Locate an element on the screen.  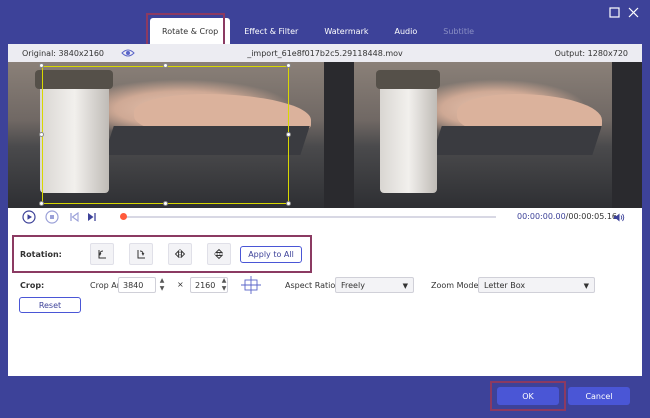
next-frame-icon is located at coordinates (92, 217).